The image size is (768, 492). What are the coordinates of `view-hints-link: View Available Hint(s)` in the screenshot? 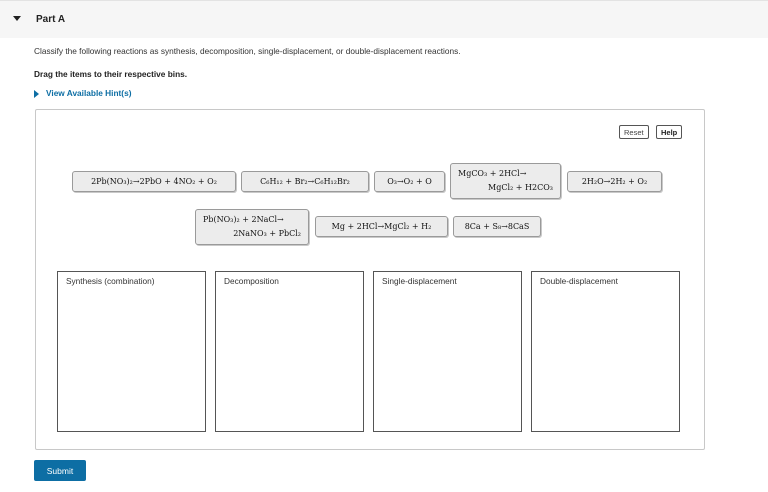 It's located at (82, 93).